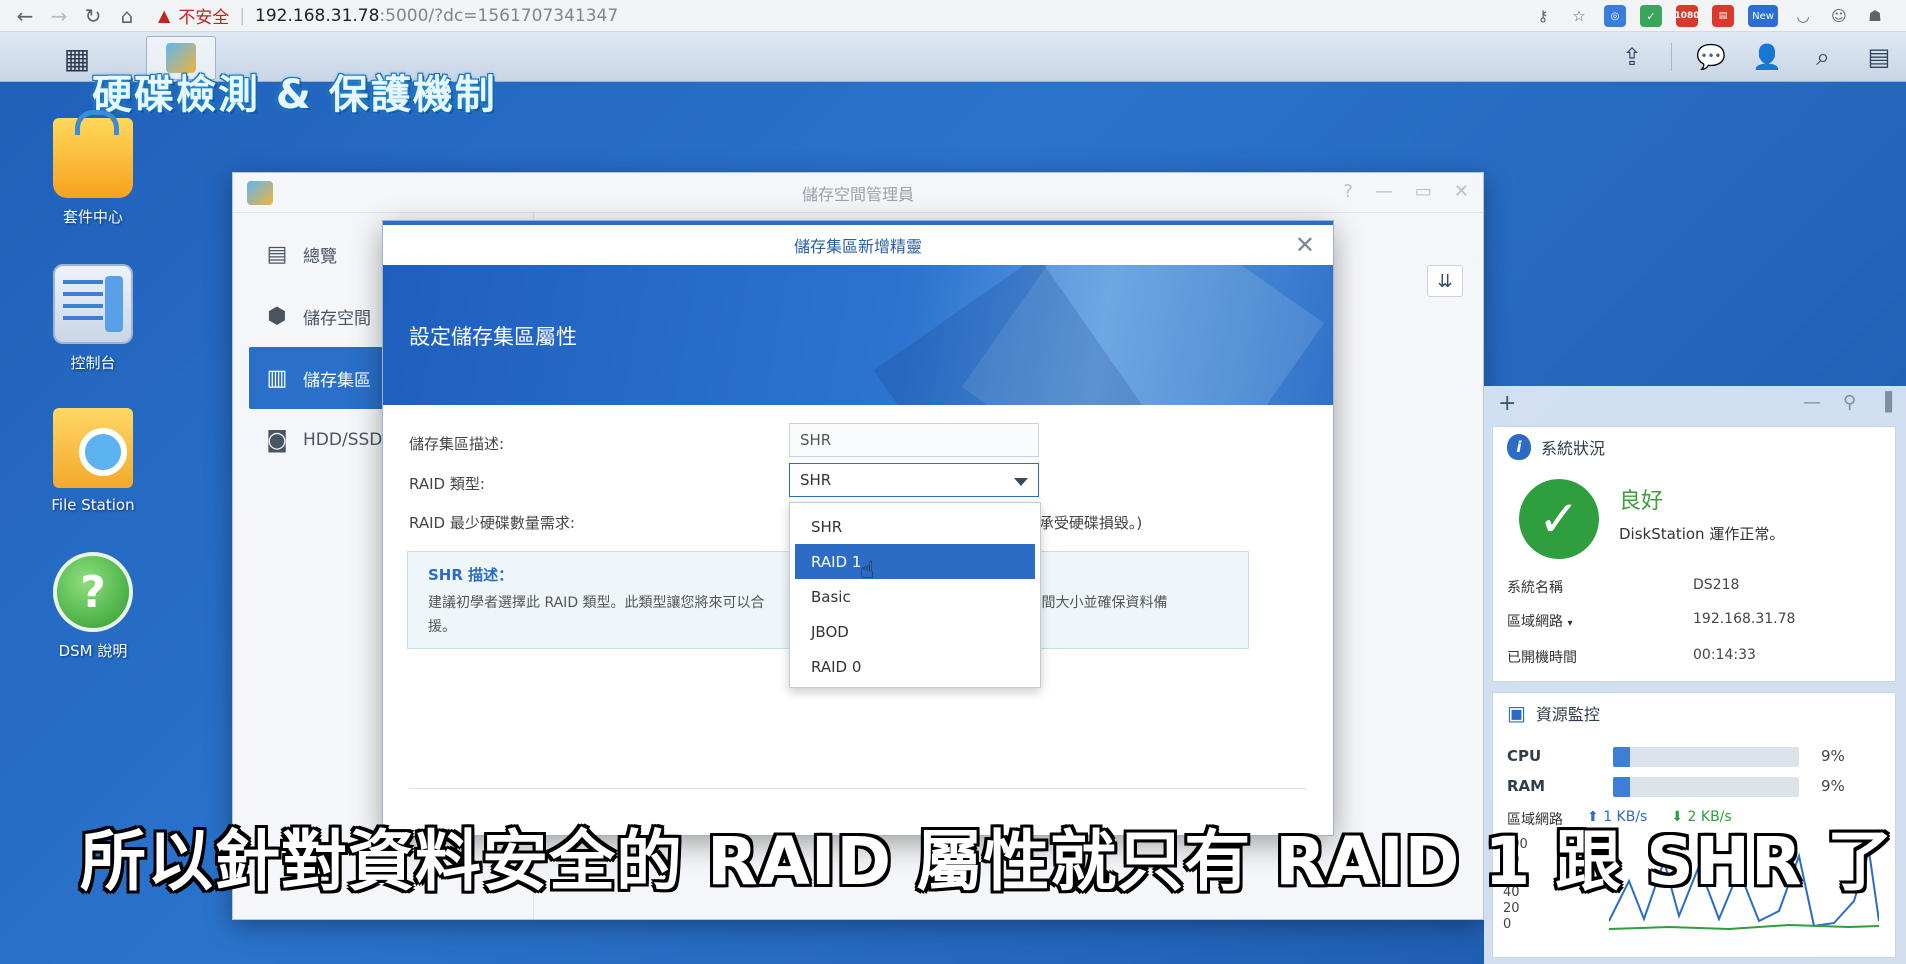 This screenshot has height=964, width=1906. Describe the element at coordinates (1507, 403) in the screenshot. I see `add-widget-icon: +` at that location.